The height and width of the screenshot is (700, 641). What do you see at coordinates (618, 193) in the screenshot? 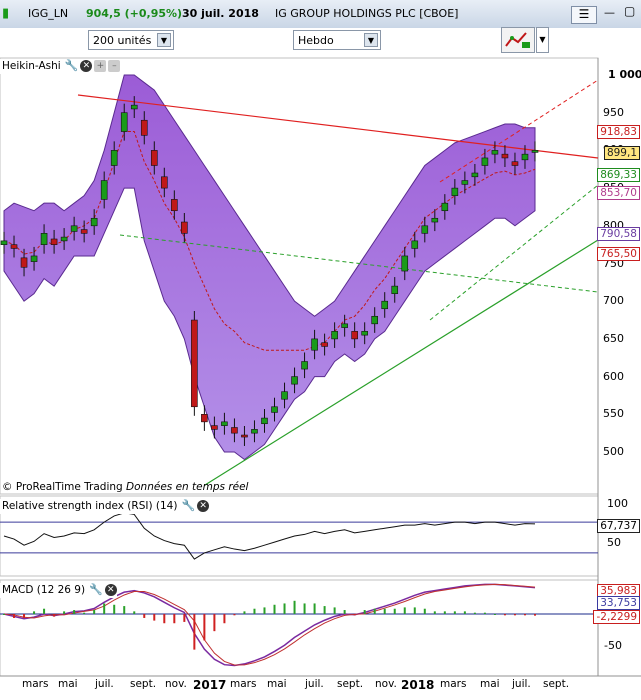
I see `price-value-tag: 853,70` at bounding box center [618, 193].